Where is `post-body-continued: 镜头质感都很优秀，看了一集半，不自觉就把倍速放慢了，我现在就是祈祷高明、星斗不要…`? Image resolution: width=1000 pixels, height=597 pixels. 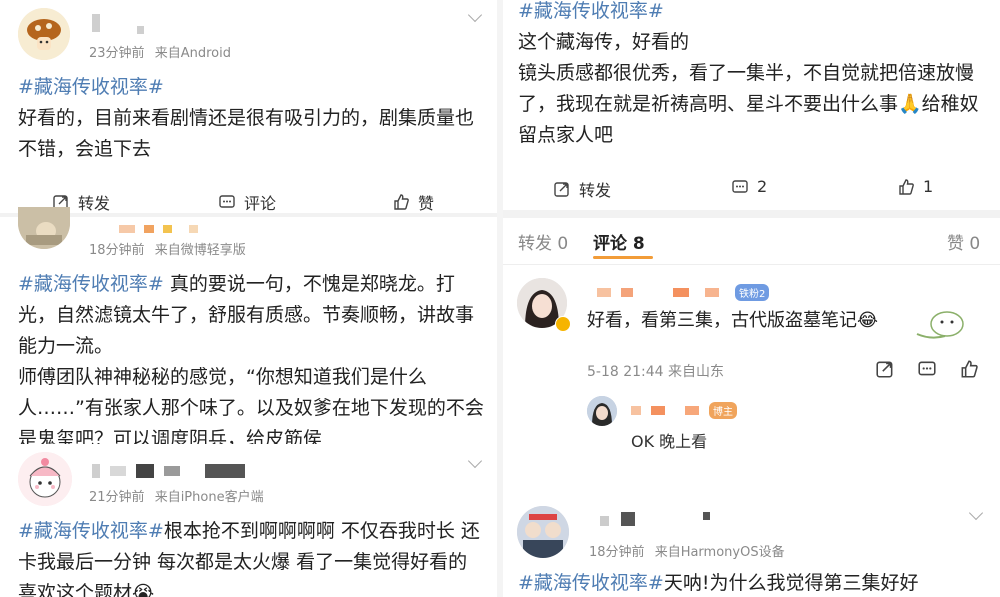
post-body-continued: 镜头质感都很优秀，看了一集半，不自觉就把倍速放慢了，我现在就是祈祷高明、星斗不要… is located at coordinates (748, 104).